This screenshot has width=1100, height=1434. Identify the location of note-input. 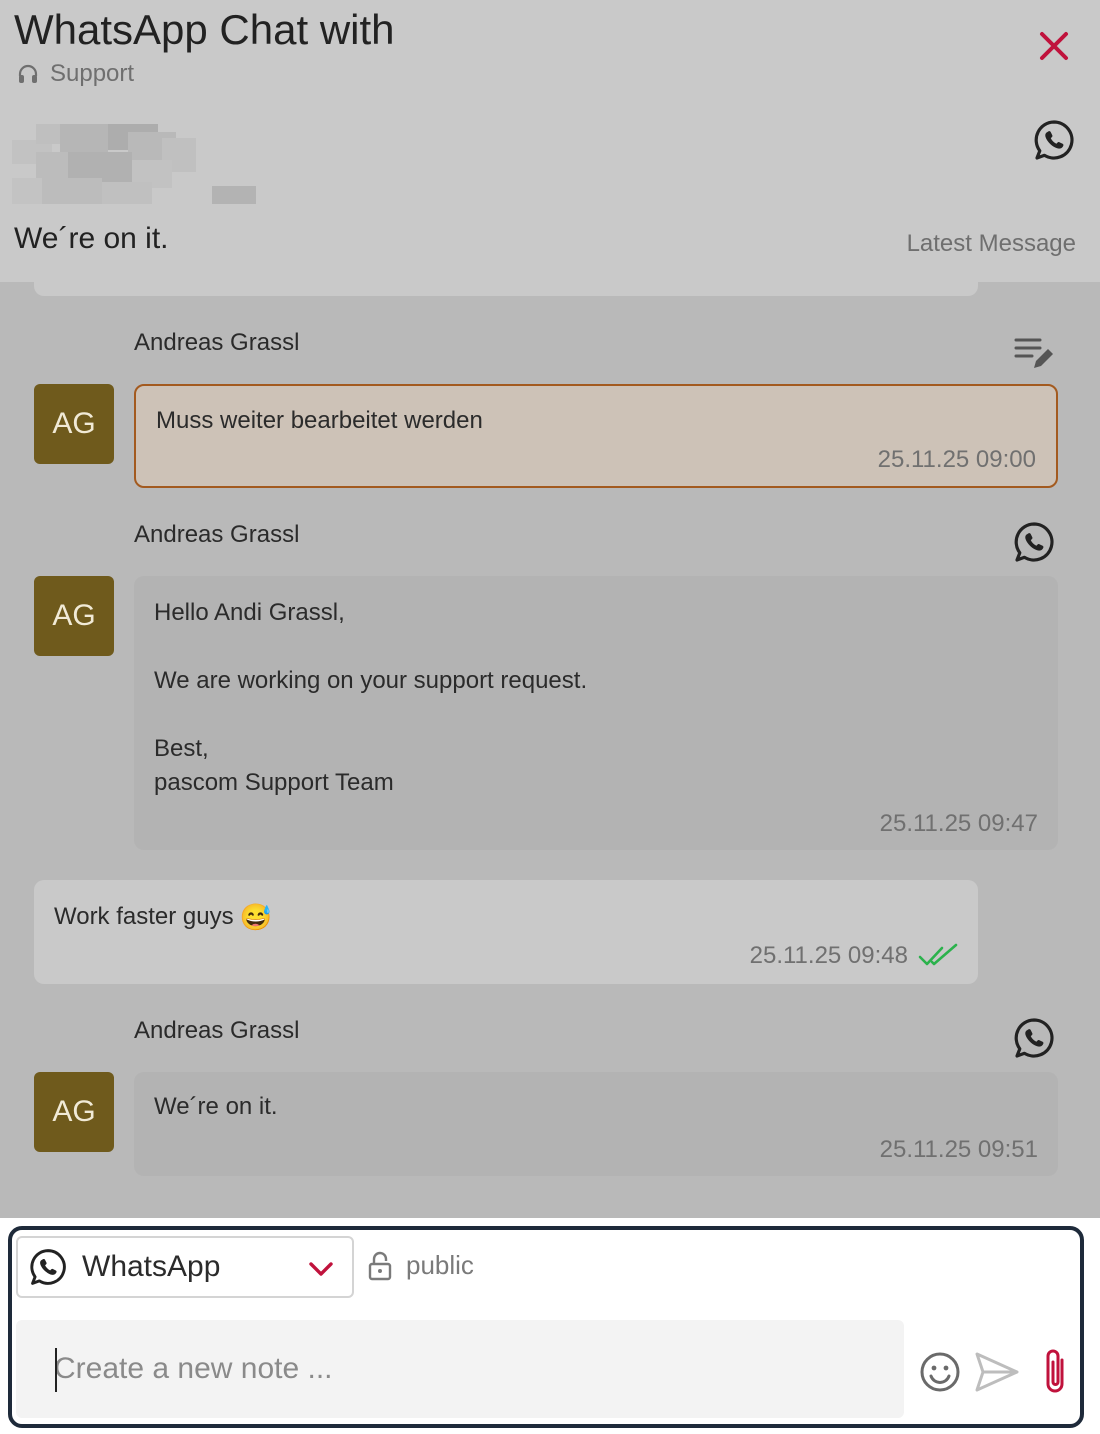
(460, 1369).